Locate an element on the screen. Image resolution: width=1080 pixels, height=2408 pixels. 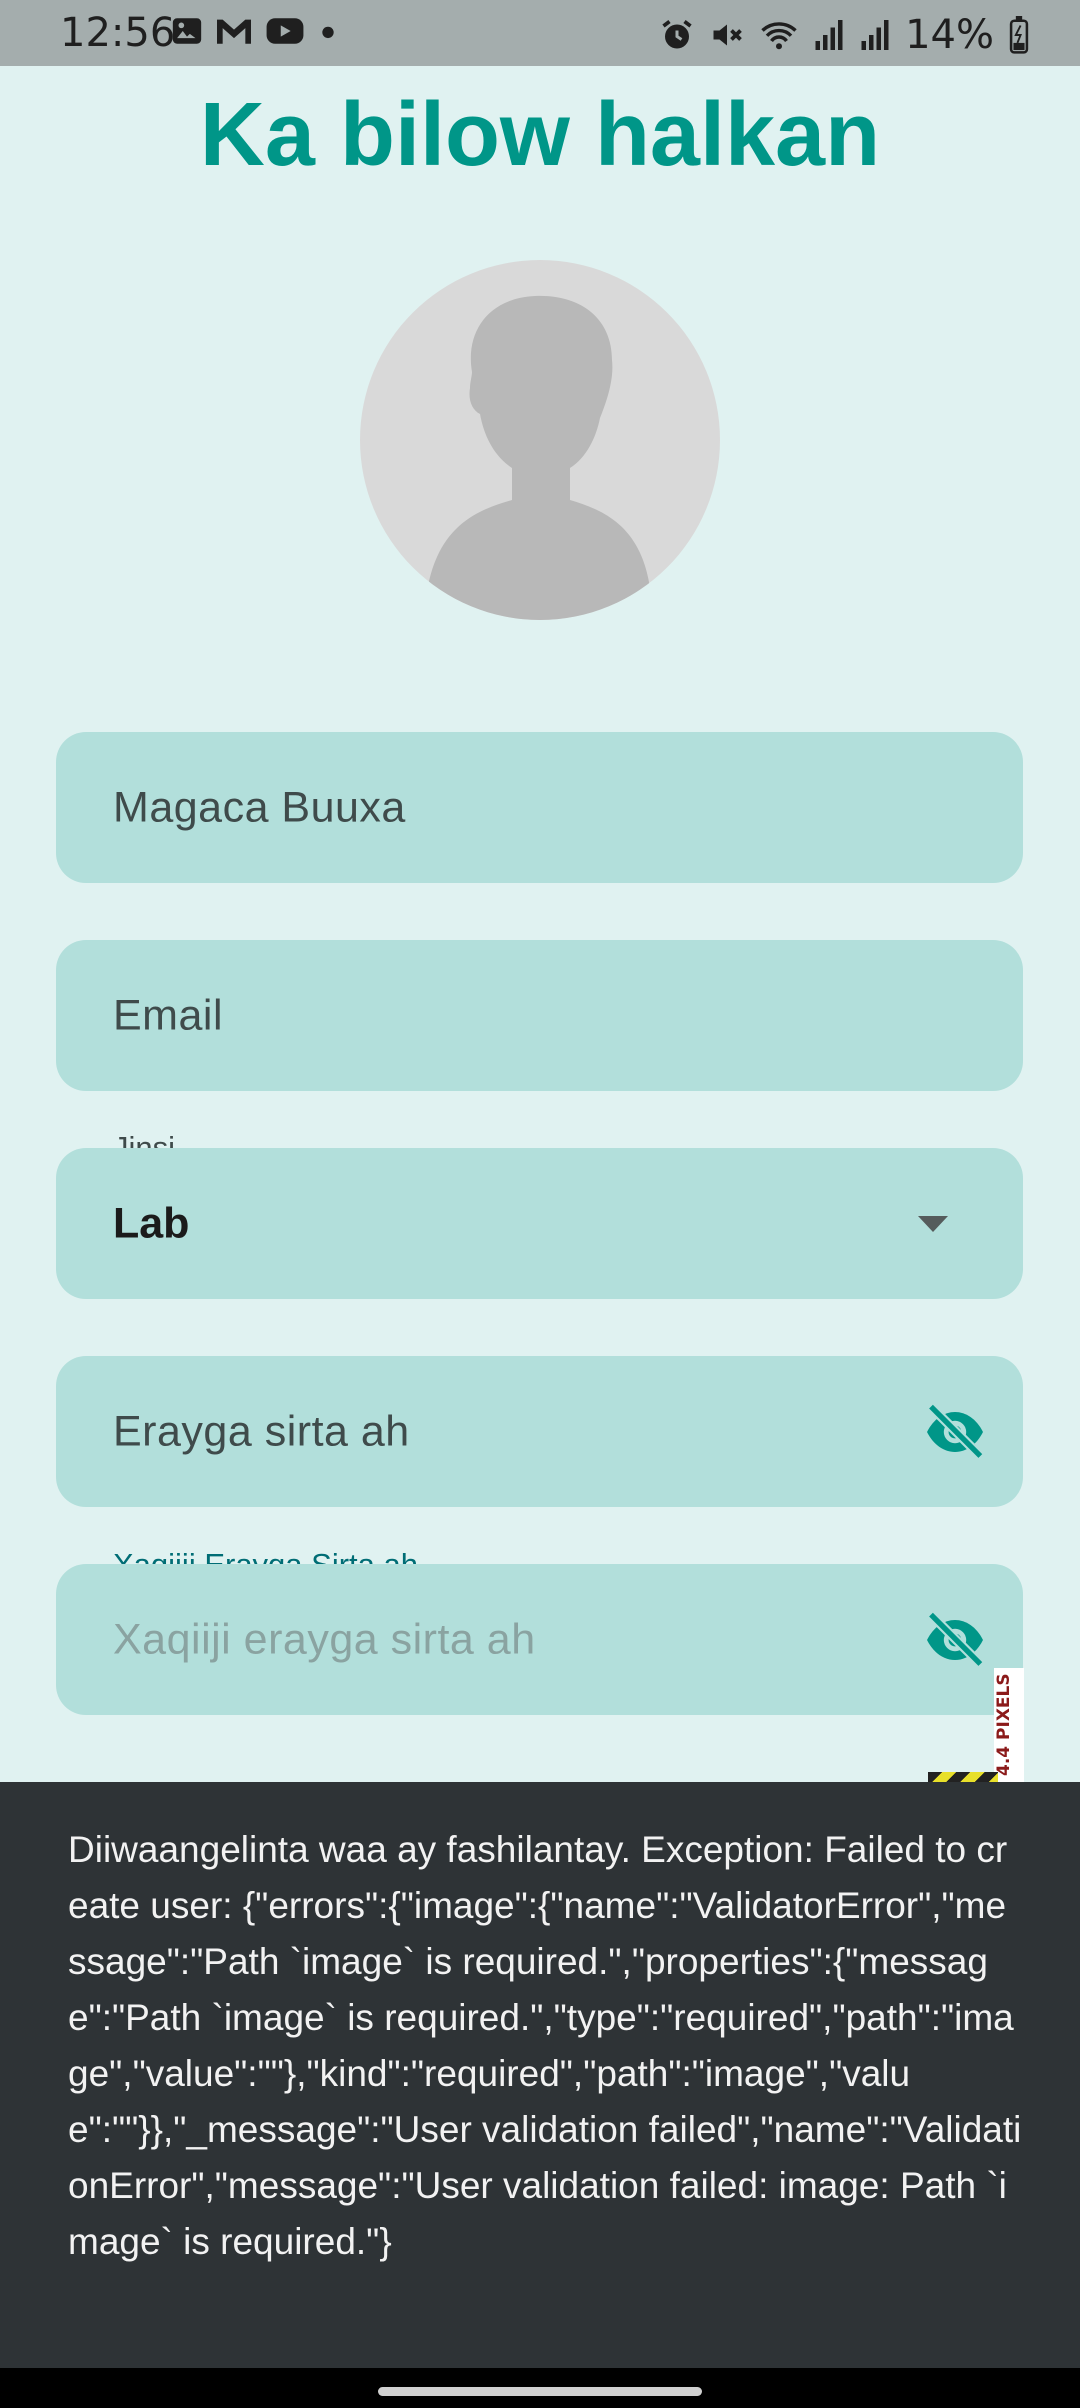
email-placeholder: Email is located at coordinates (168, 1015).